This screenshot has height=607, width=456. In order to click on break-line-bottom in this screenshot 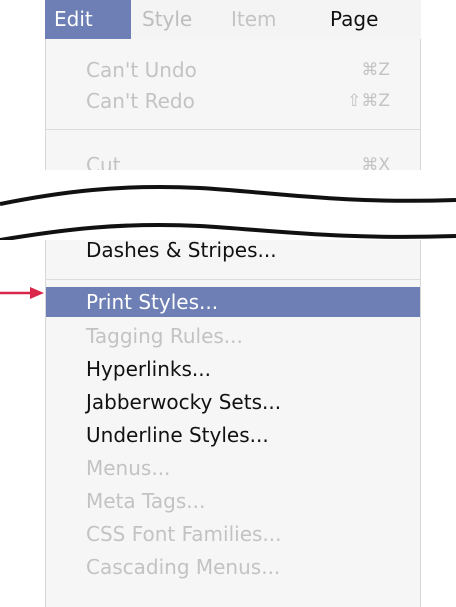, I will do `click(228, 231)`.